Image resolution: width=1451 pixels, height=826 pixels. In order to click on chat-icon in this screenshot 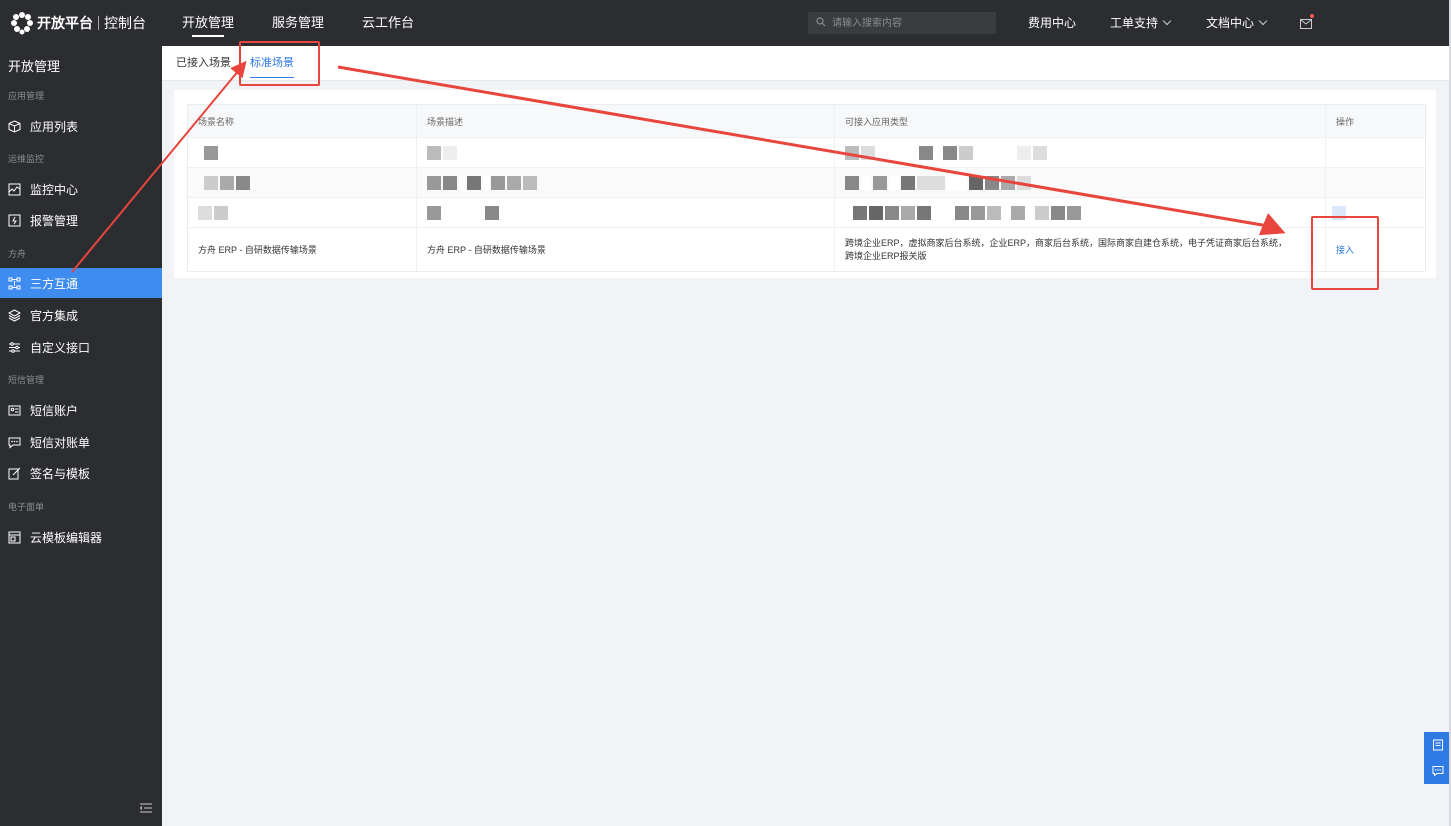, I will do `click(1437, 771)`.